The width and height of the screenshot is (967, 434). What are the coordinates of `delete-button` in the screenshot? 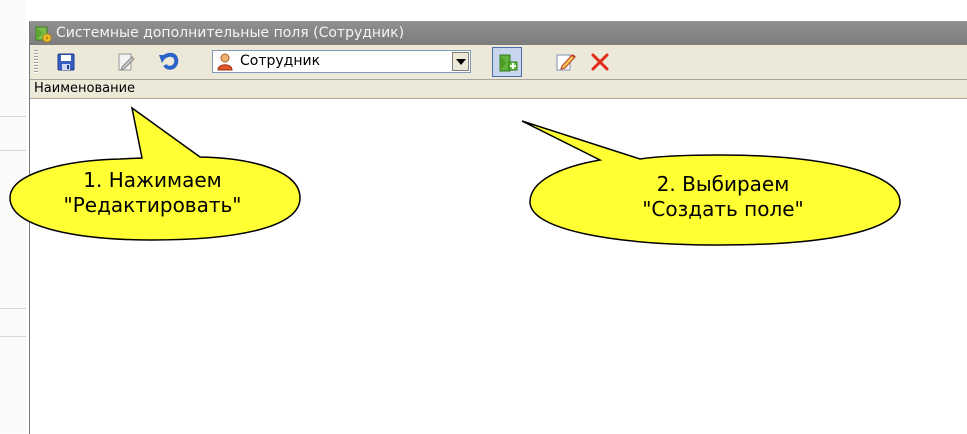 It's located at (600, 62).